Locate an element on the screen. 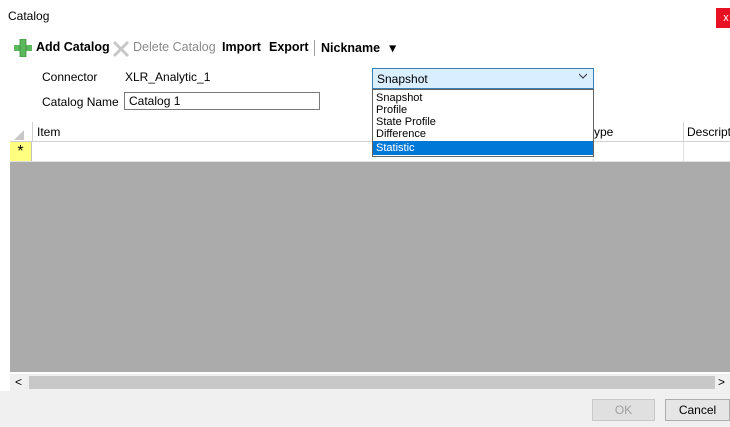 The image size is (730, 427). new-row-marker: * is located at coordinates (21, 151).